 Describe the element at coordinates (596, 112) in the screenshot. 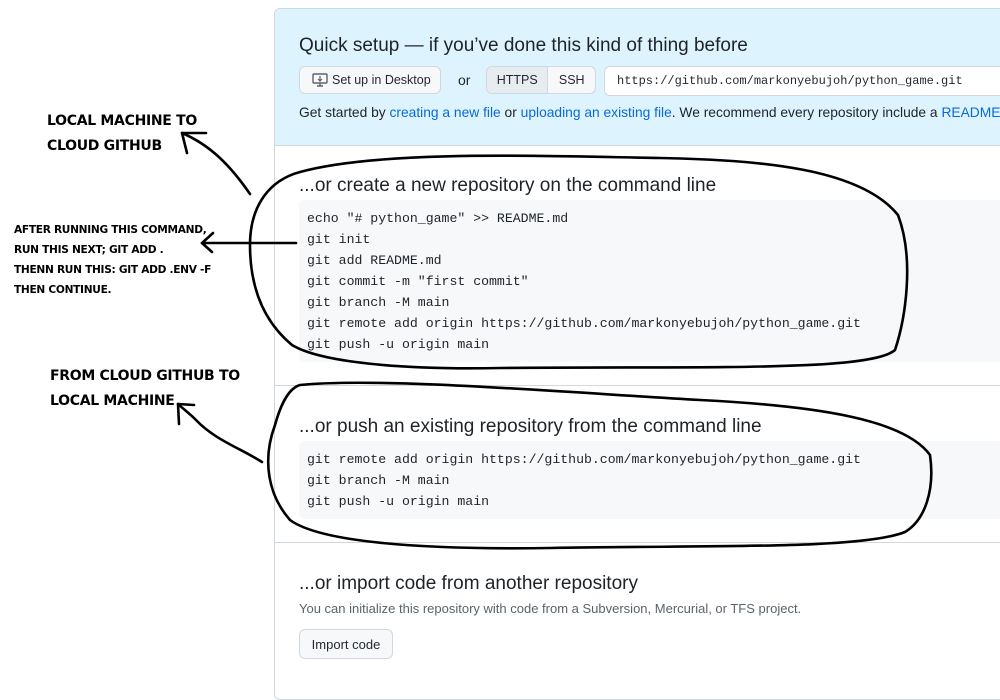

I see `upload-existing-file-link: uploading an existing file` at that location.